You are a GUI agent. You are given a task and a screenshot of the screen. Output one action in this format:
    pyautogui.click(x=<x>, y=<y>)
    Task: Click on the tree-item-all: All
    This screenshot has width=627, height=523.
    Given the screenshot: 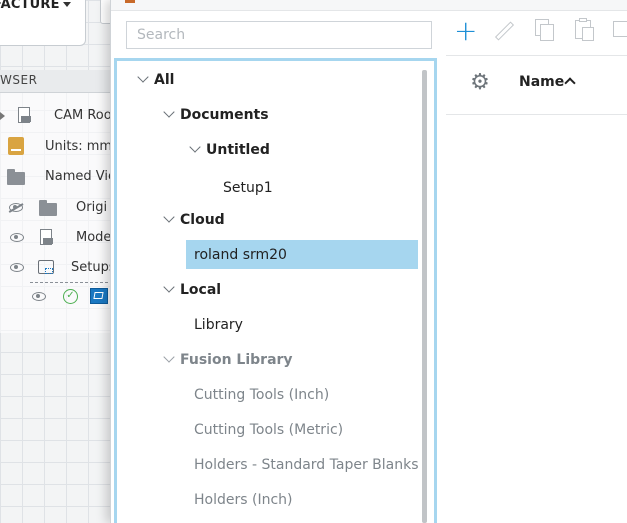 What is the action you would take?
    pyautogui.click(x=276, y=80)
    